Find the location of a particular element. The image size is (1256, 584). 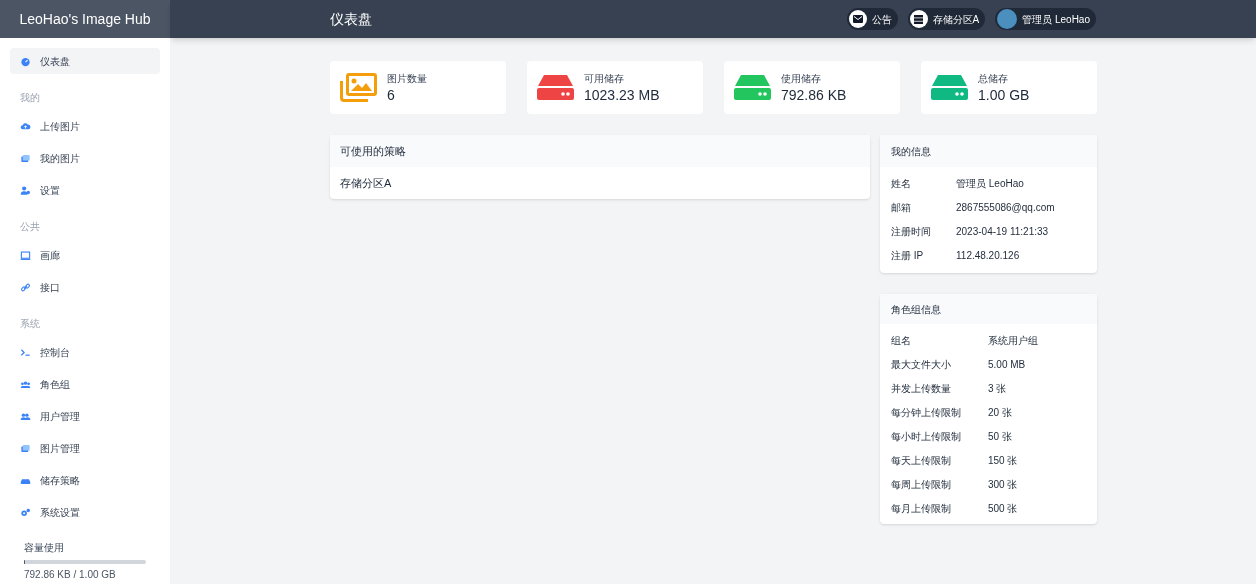

nav-section-label: 系统 is located at coordinates (30, 324).